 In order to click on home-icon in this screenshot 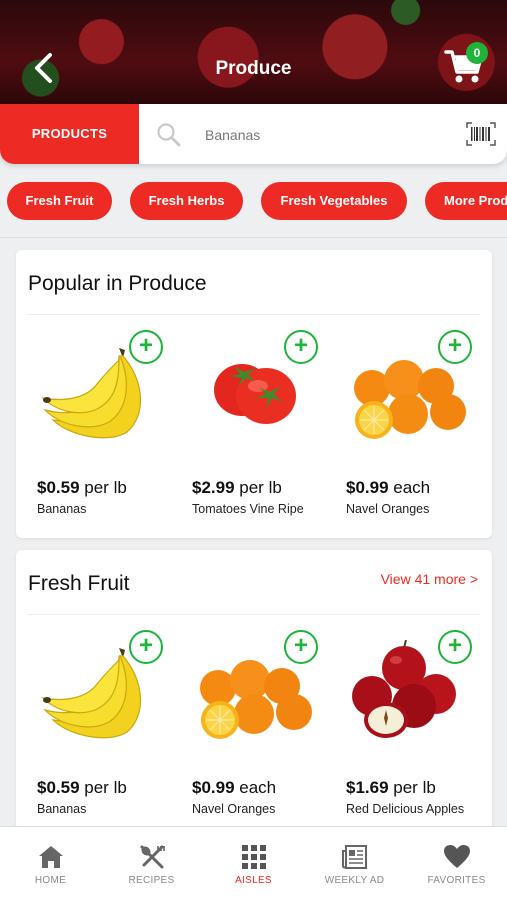, I will do `click(51, 857)`.